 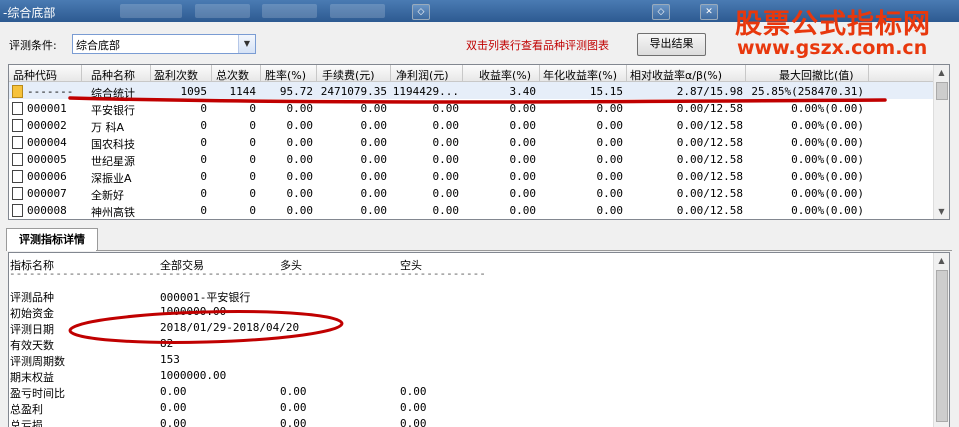 I want to click on detail-value-all: 0.00, so click(x=173, y=391).